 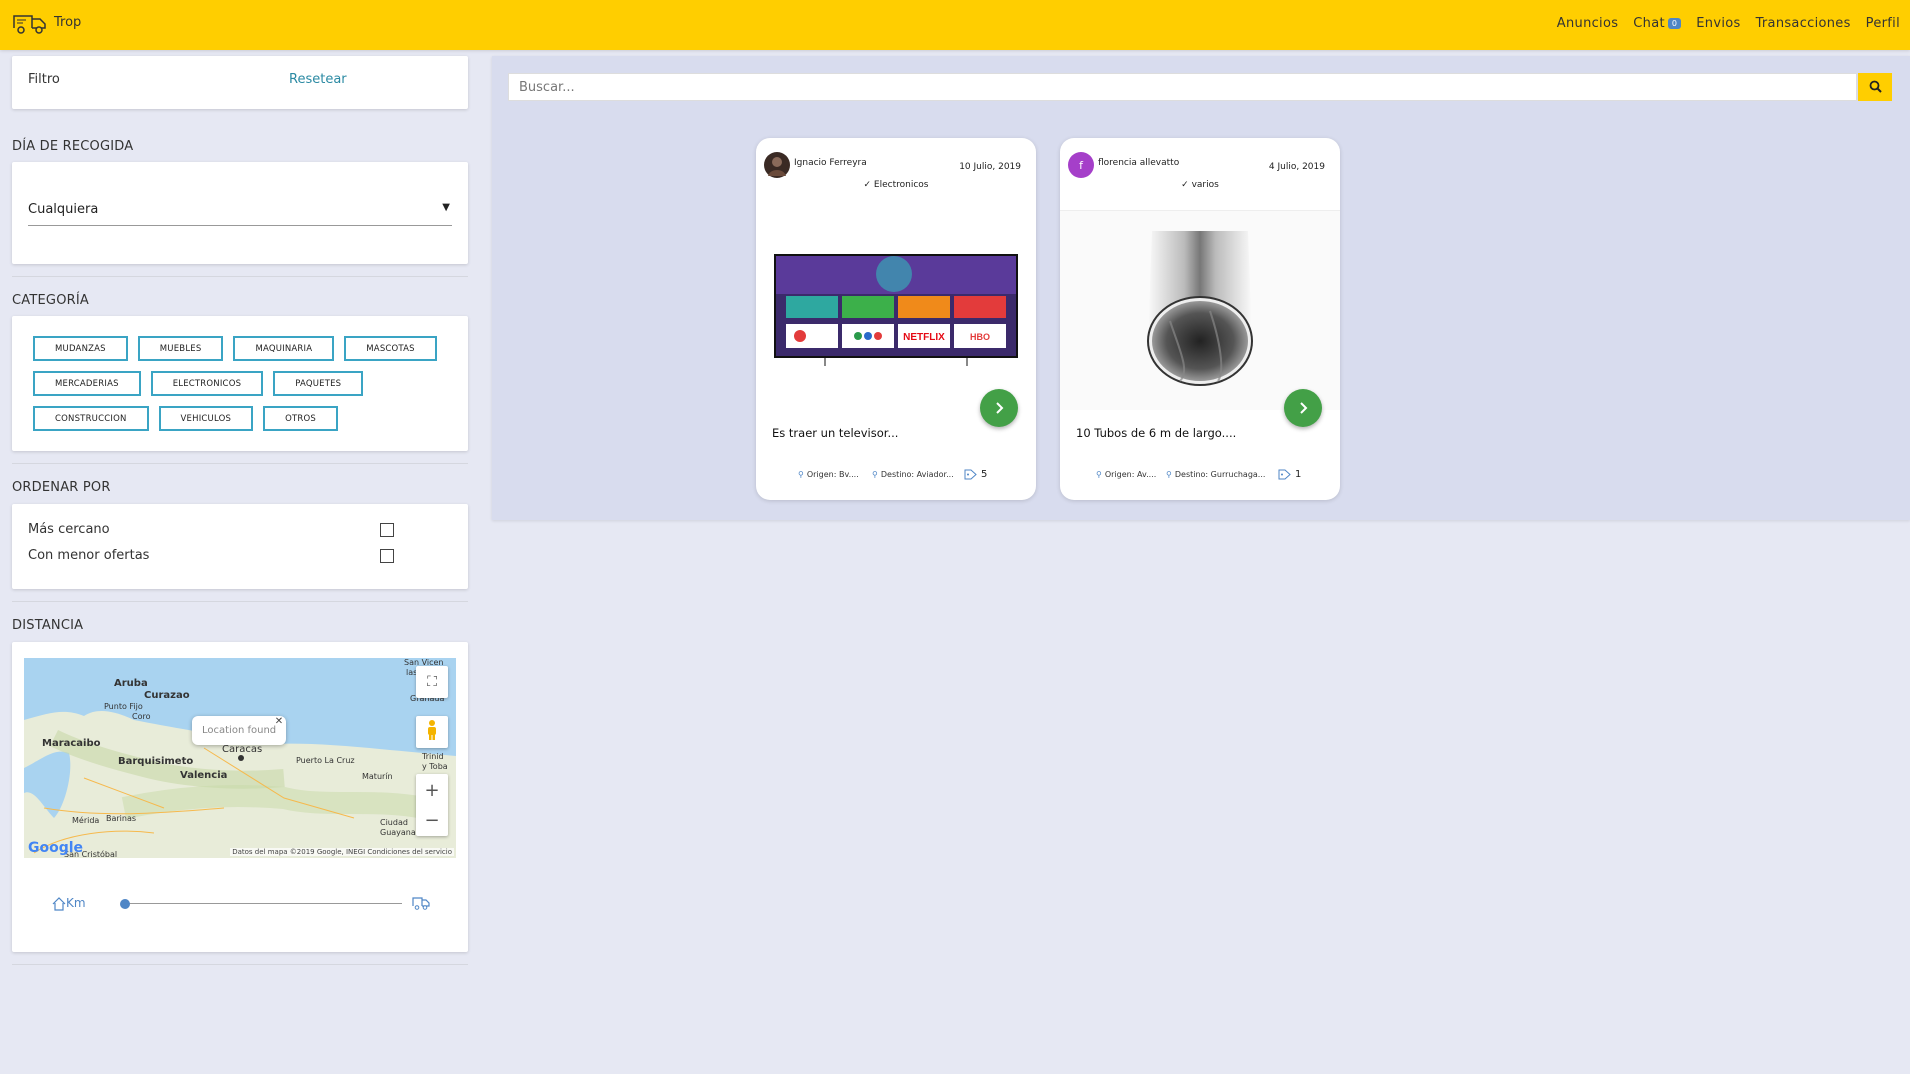 What do you see at coordinates (239, 730) in the screenshot?
I see `location-found-text: Location found` at bounding box center [239, 730].